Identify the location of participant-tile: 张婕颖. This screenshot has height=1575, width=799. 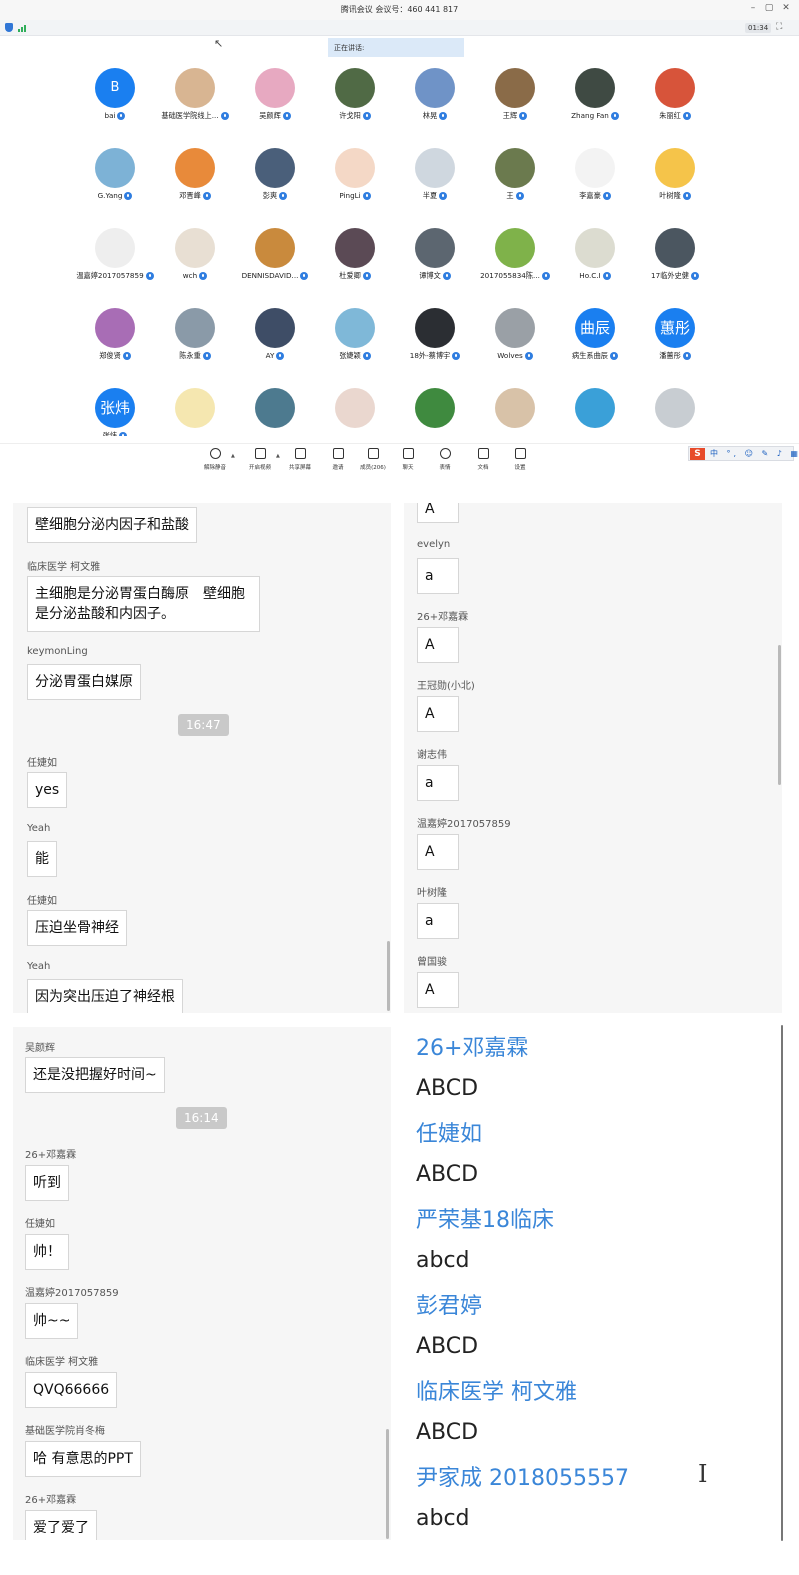
(355, 346).